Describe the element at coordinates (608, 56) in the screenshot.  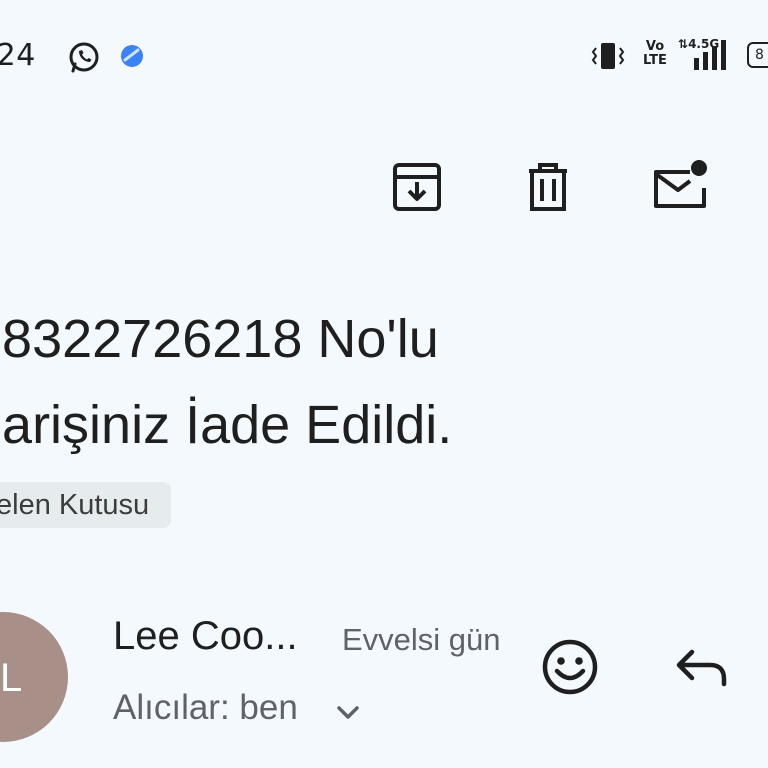
I see `vibrate-icon` at that location.